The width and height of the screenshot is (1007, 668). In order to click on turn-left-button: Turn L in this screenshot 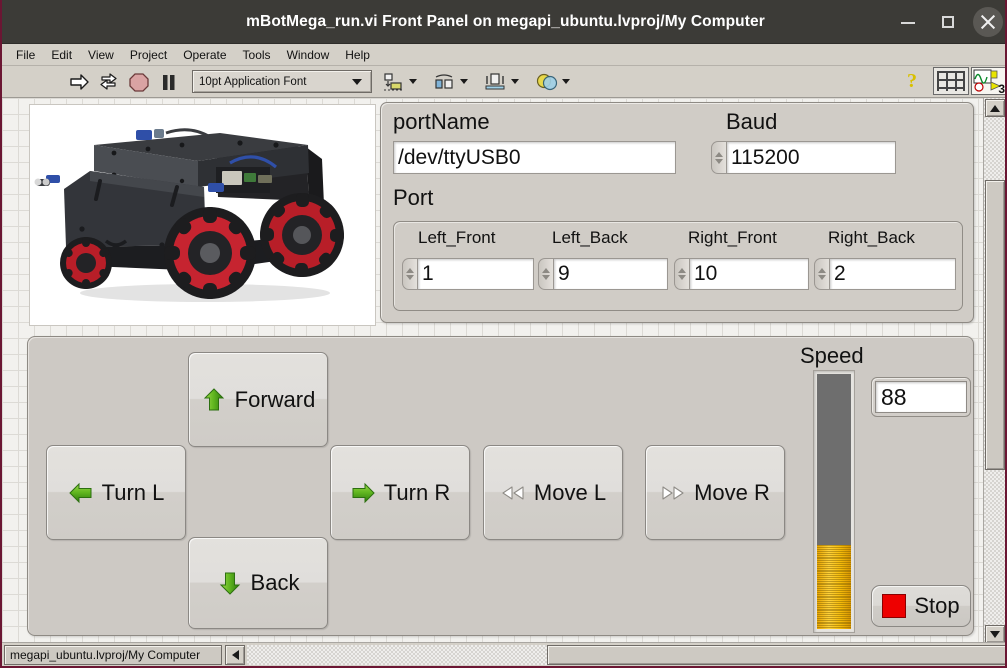, I will do `click(116, 492)`.